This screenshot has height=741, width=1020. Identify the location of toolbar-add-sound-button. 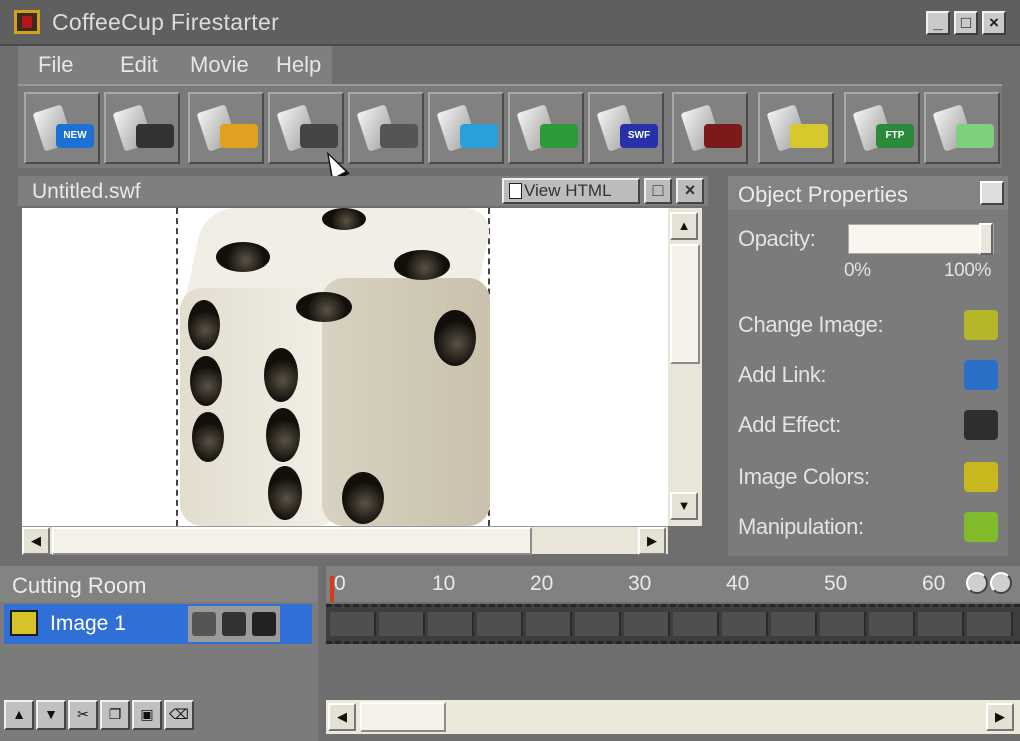
(386, 128).